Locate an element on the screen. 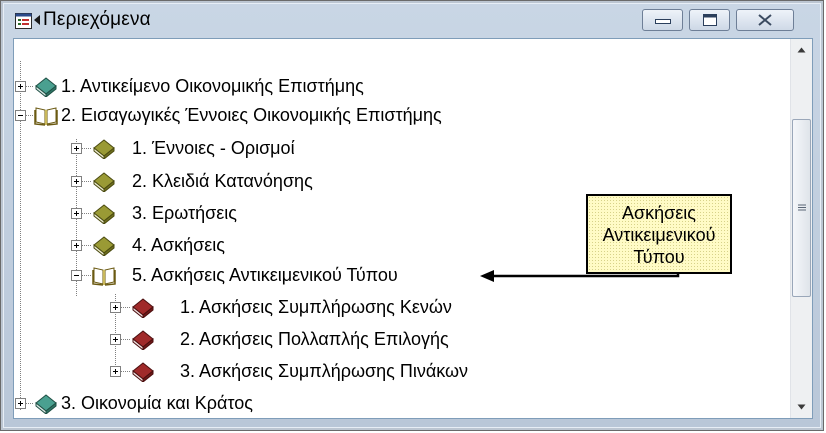 Image resolution: width=826 pixels, height=433 pixels. window-title: Περιεχόμενα is located at coordinates (97, 19).